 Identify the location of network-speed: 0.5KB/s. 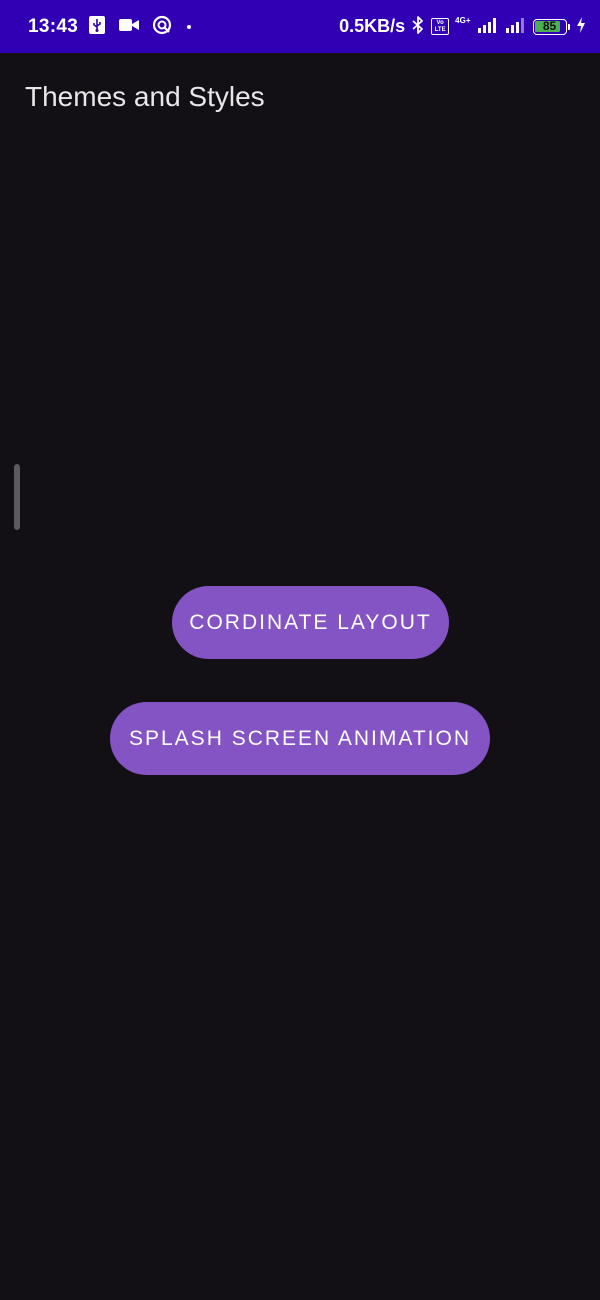
(372, 26).